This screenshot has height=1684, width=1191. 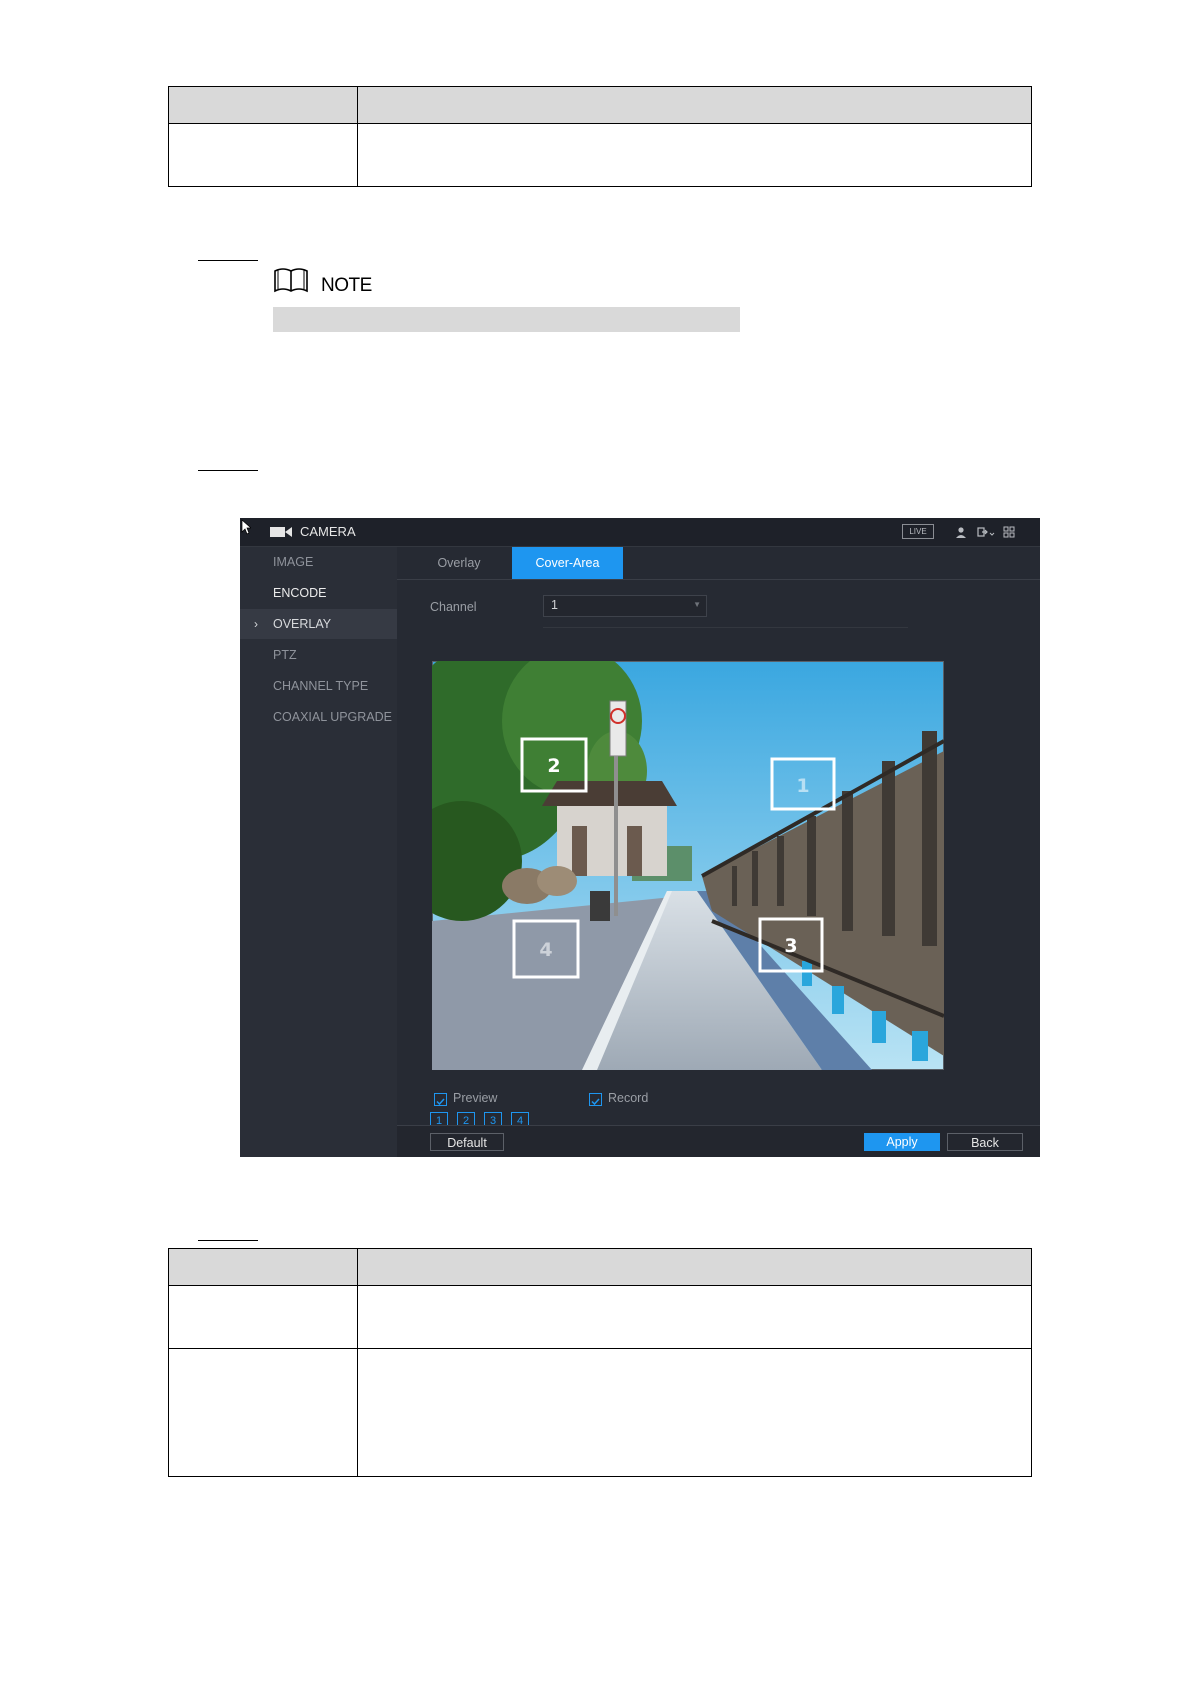 I want to click on default-button: Default, so click(x=467, y=1142).